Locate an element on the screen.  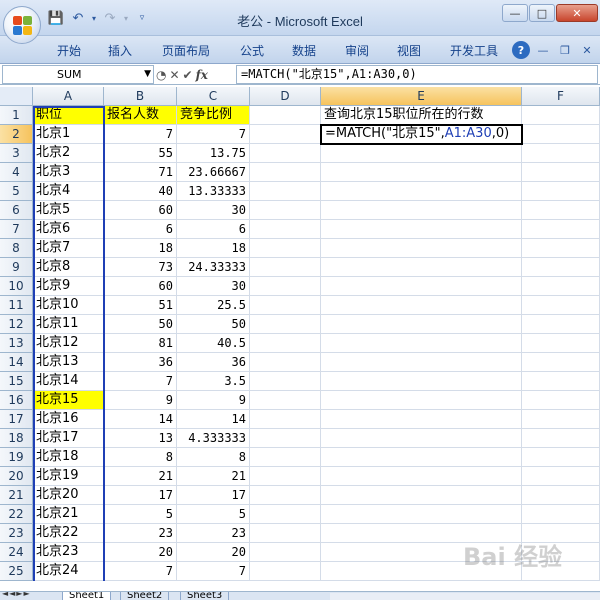
cell-b20: 21 is located at coordinates (140, 476).